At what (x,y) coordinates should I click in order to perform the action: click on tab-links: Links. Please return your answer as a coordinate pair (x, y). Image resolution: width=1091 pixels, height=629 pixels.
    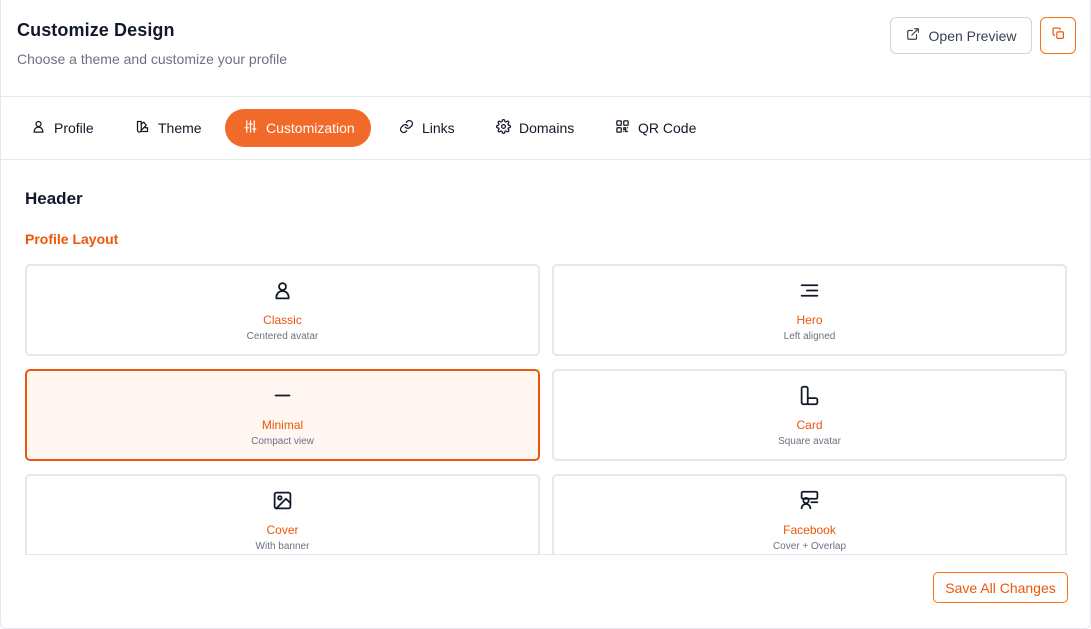
    Looking at the image, I should click on (427, 128).